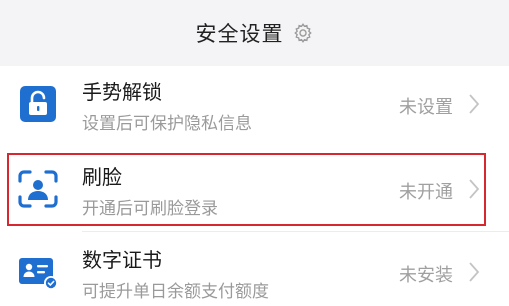  What do you see at coordinates (122, 260) in the screenshot?
I see `item-title: 数字证书` at bounding box center [122, 260].